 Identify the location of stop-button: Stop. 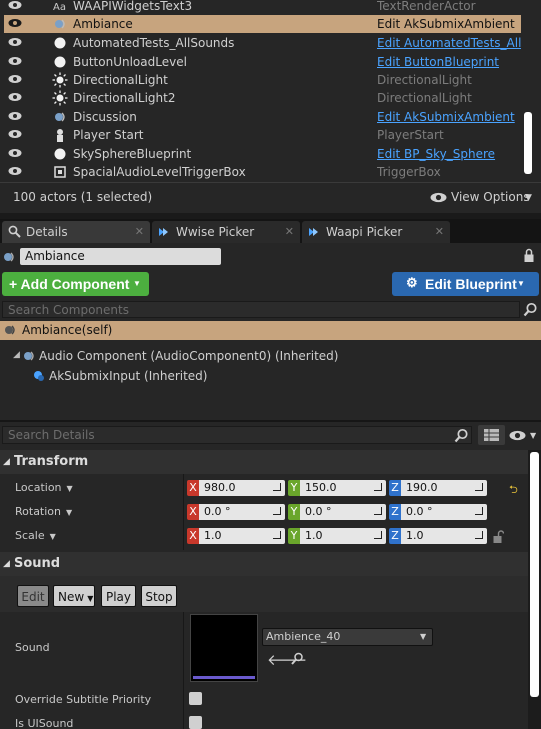
(159, 596).